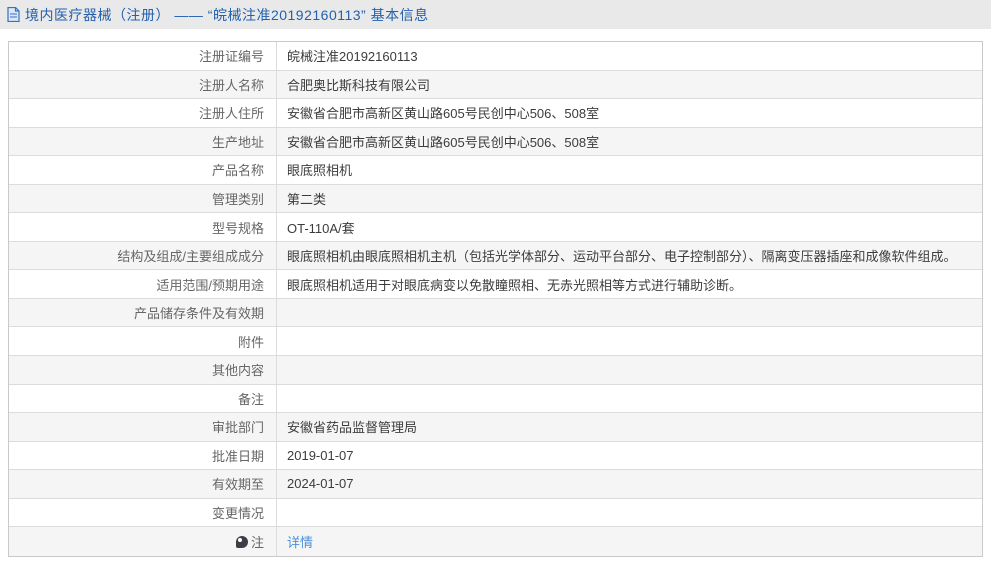 Image resolution: width=991 pixels, height=561 pixels. What do you see at coordinates (198, 314) in the screenshot?
I see `row-label-text: 产品储存条件及有效期` at bounding box center [198, 314].